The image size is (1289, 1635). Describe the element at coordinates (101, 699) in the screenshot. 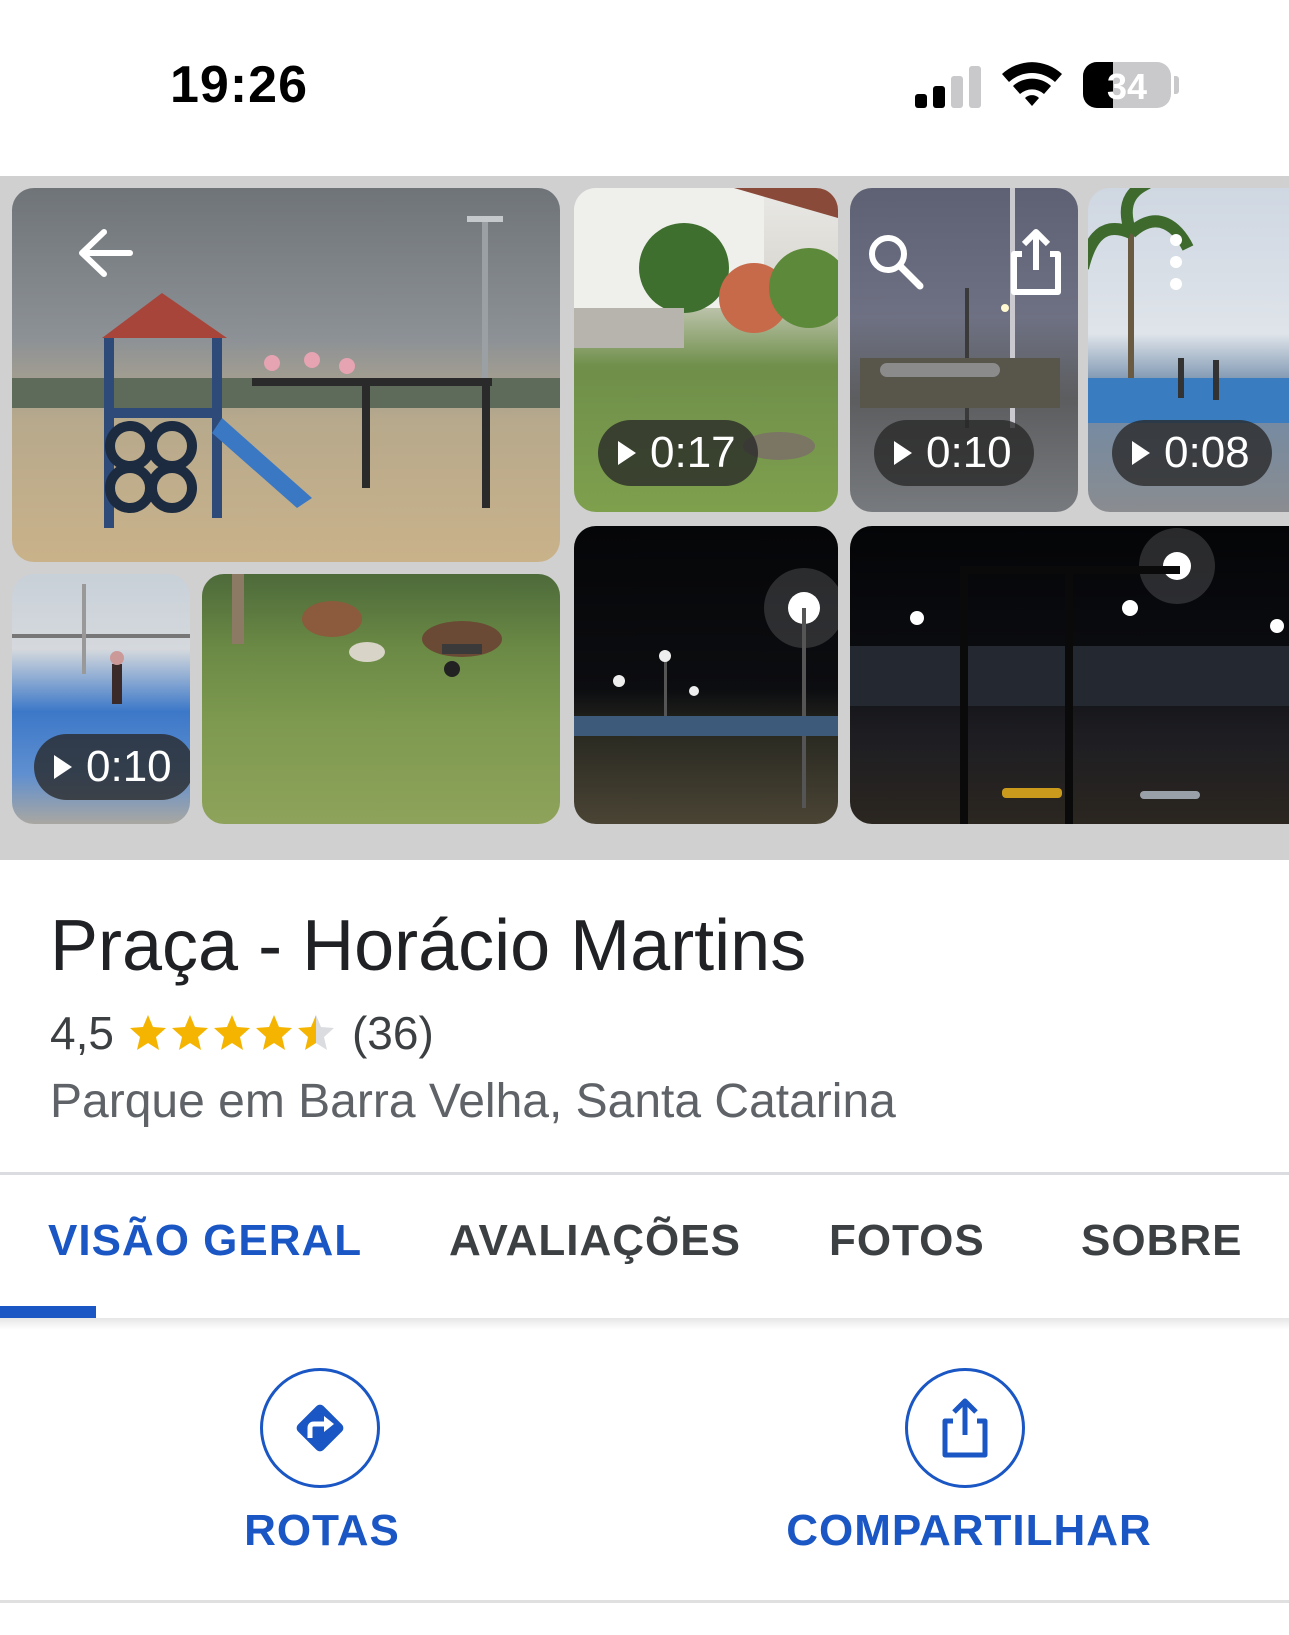

I see `video-skate-park: 0:10` at that location.